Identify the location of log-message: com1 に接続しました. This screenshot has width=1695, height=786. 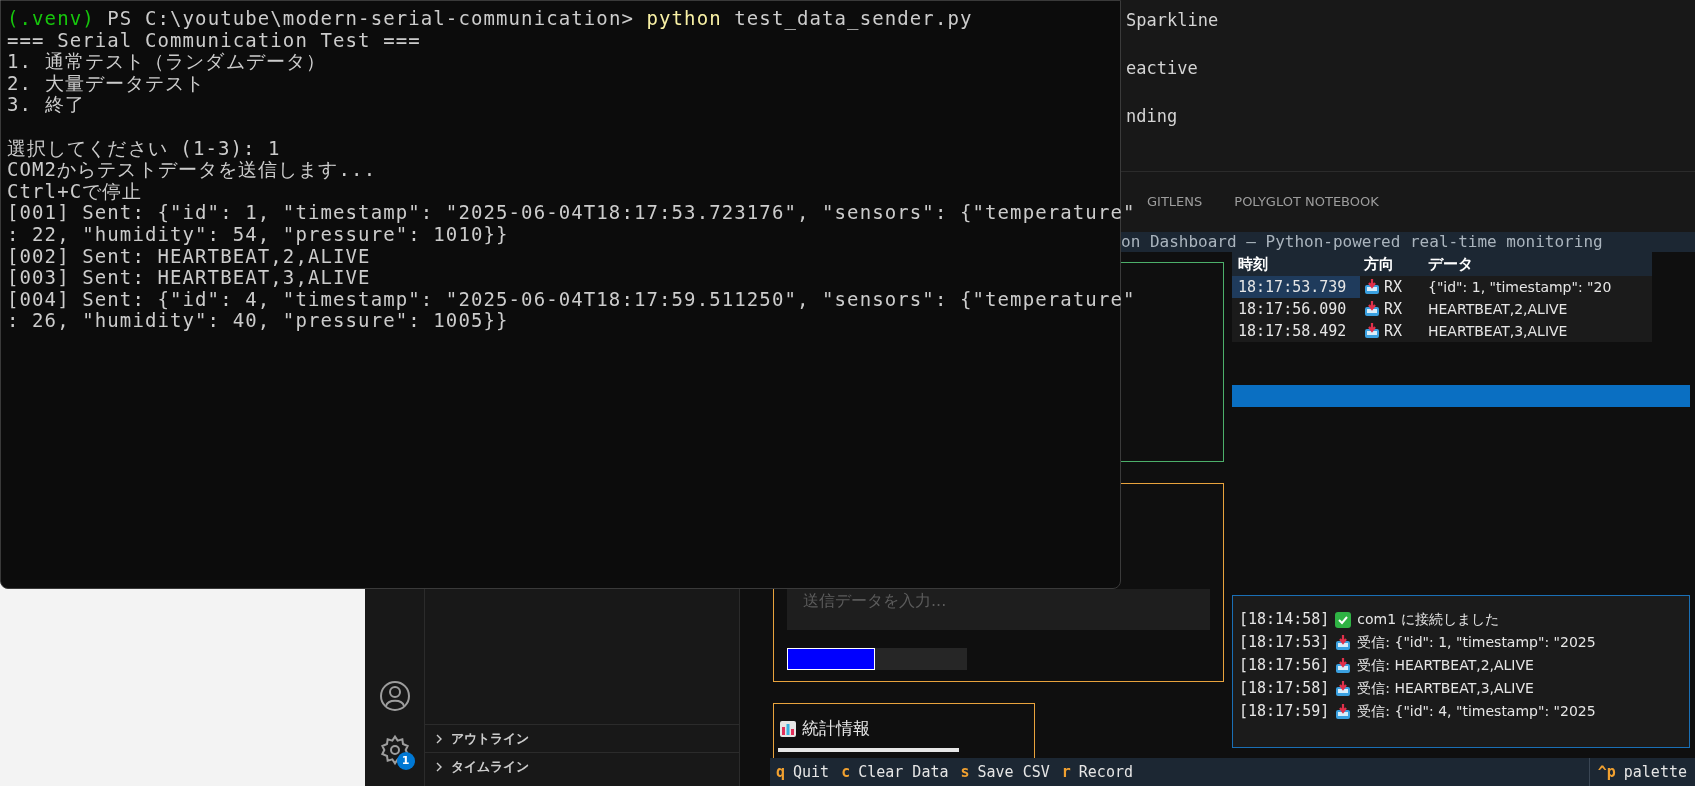
(1428, 619).